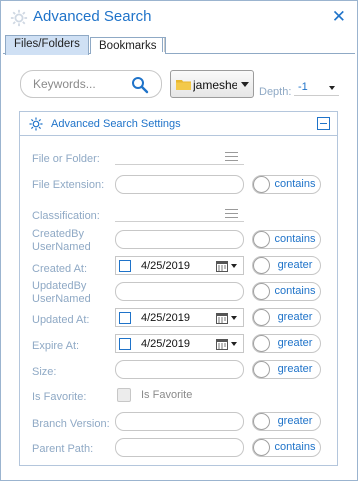  What do you see at coordinates (167, 395) in the screenshot?
I see `is-favorite-checkbox-label: Is Favorite` at bounding box center [167, 395].